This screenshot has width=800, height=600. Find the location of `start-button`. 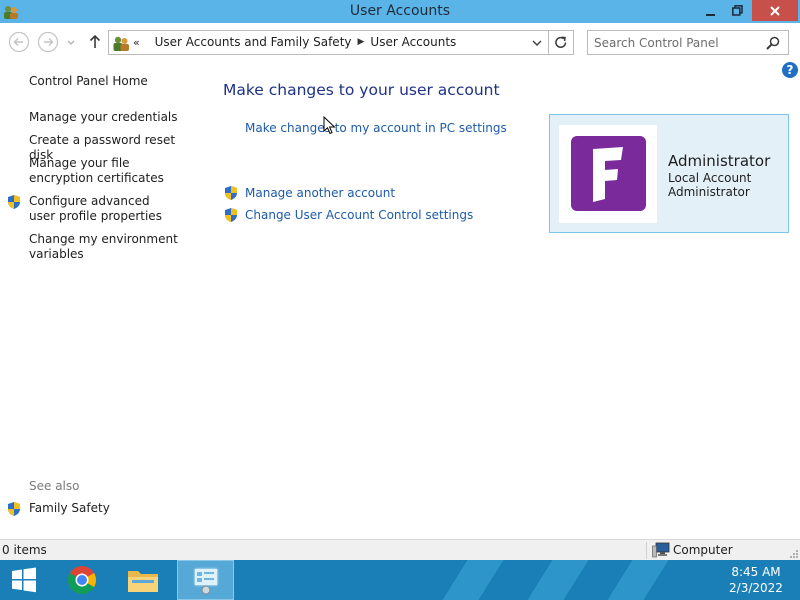

start-button is located at coordinates (24, 580).